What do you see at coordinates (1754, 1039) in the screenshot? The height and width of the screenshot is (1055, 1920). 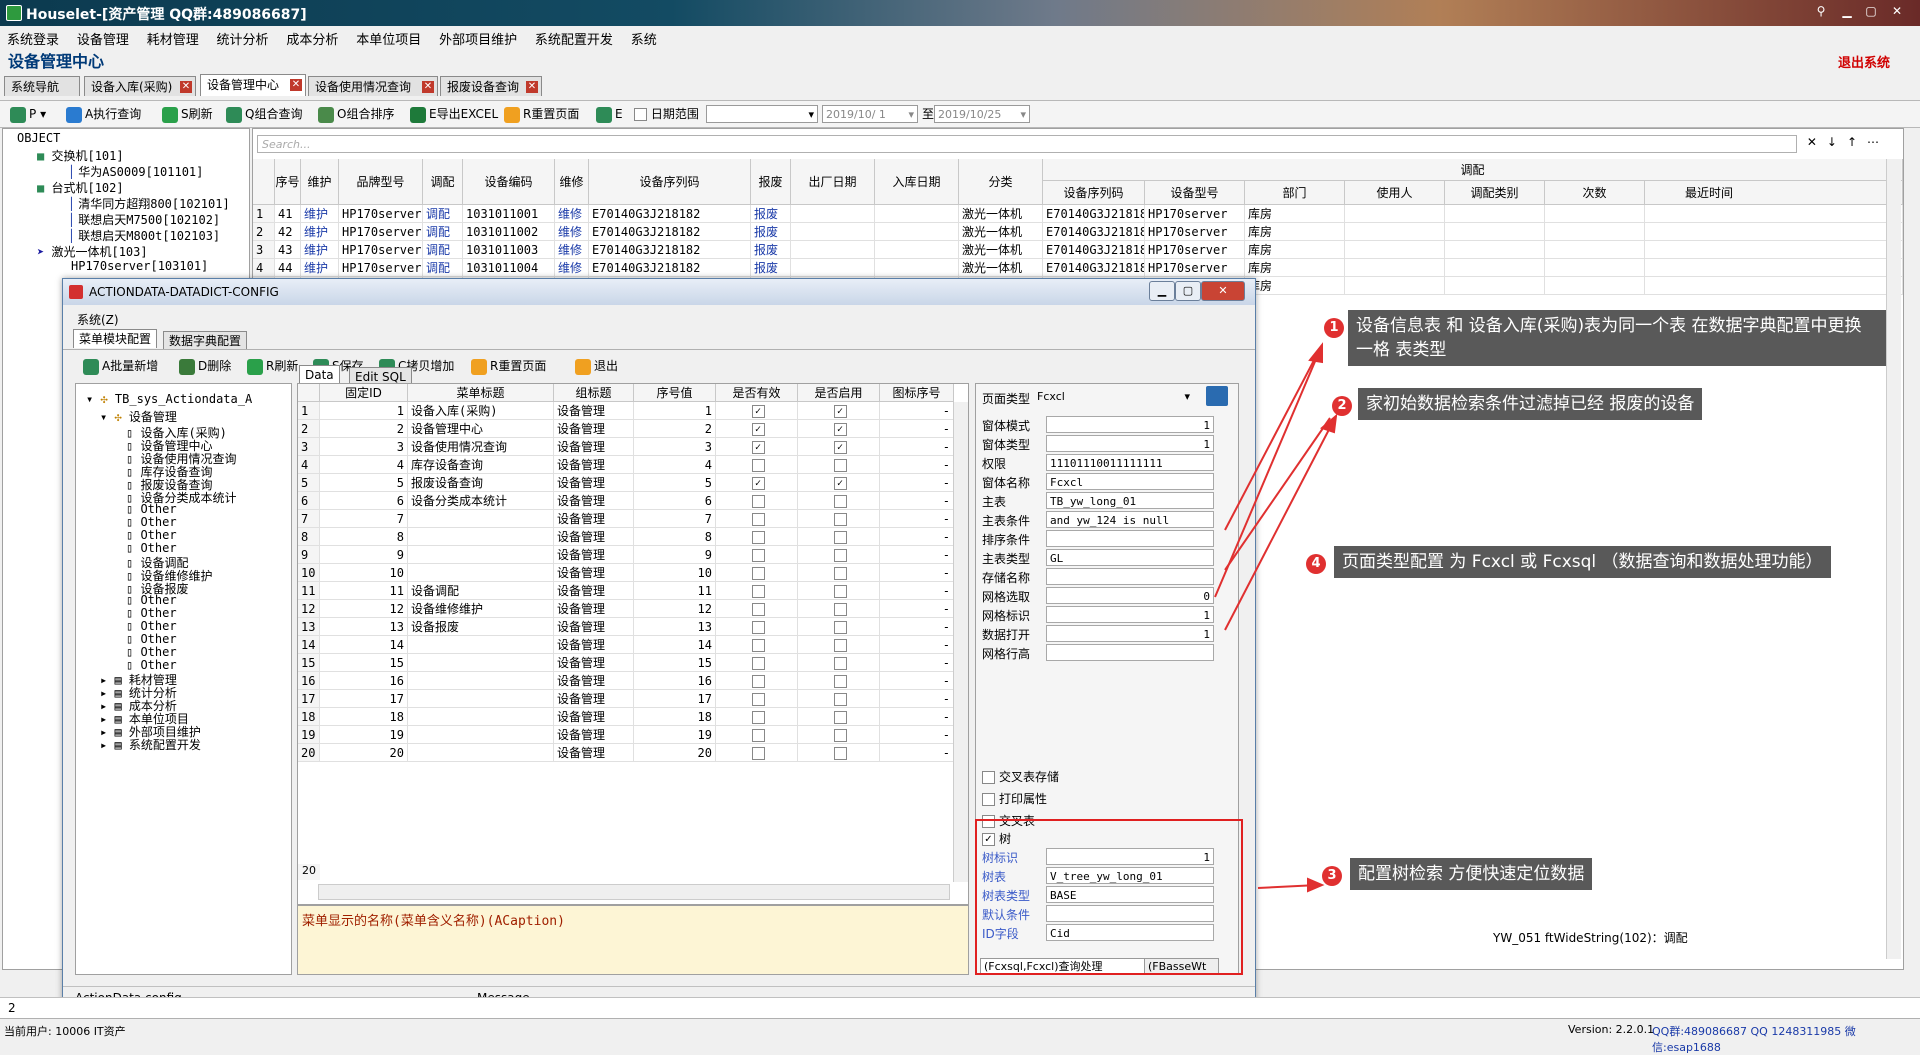 I see `qq-info: QQ群:489086687 QQ 1248311985 微信:esap1688` at bounding box center [1754, 1039].